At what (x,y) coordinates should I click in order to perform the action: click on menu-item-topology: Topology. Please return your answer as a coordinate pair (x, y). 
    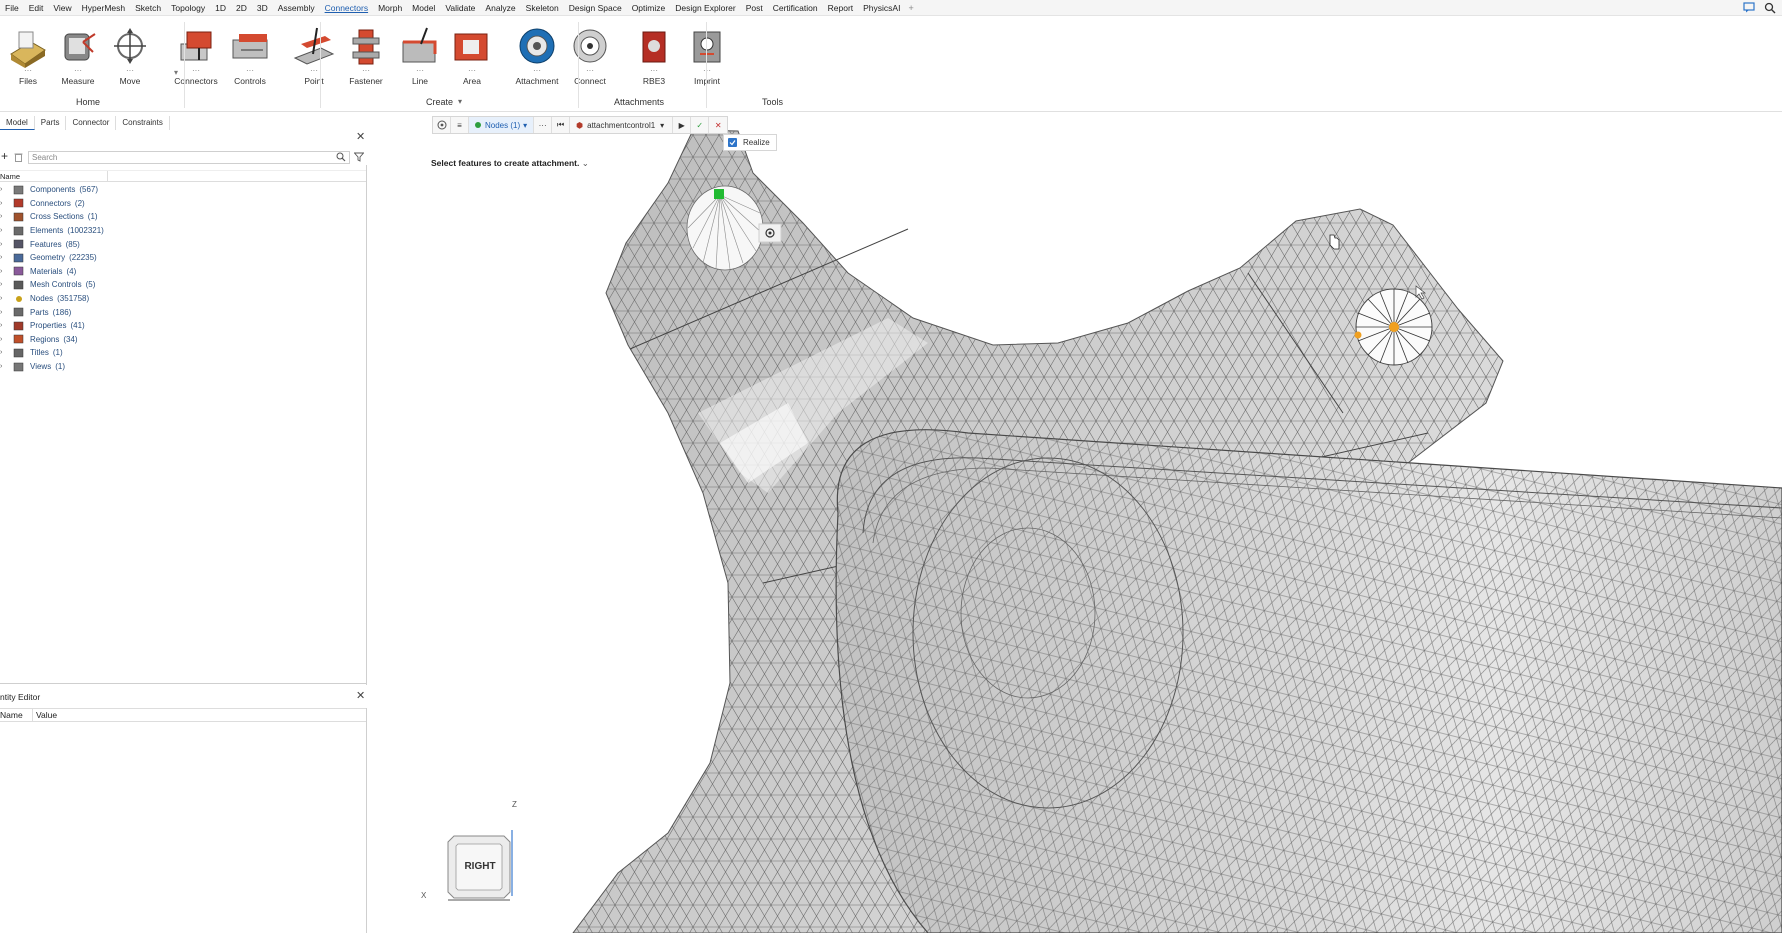
    Looking at the image, I should click on (188, 8).